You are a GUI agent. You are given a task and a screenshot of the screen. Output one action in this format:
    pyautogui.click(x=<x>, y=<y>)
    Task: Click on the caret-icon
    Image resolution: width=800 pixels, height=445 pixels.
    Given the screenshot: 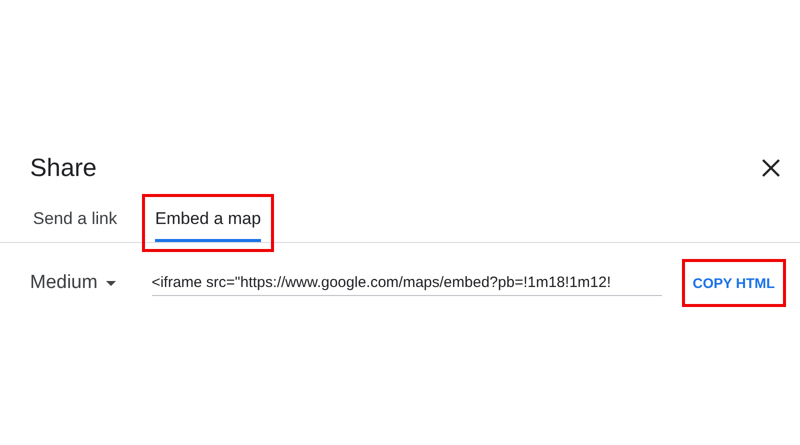 What is the action you would take?
    pyautogui.click(x=111, y=283)
    